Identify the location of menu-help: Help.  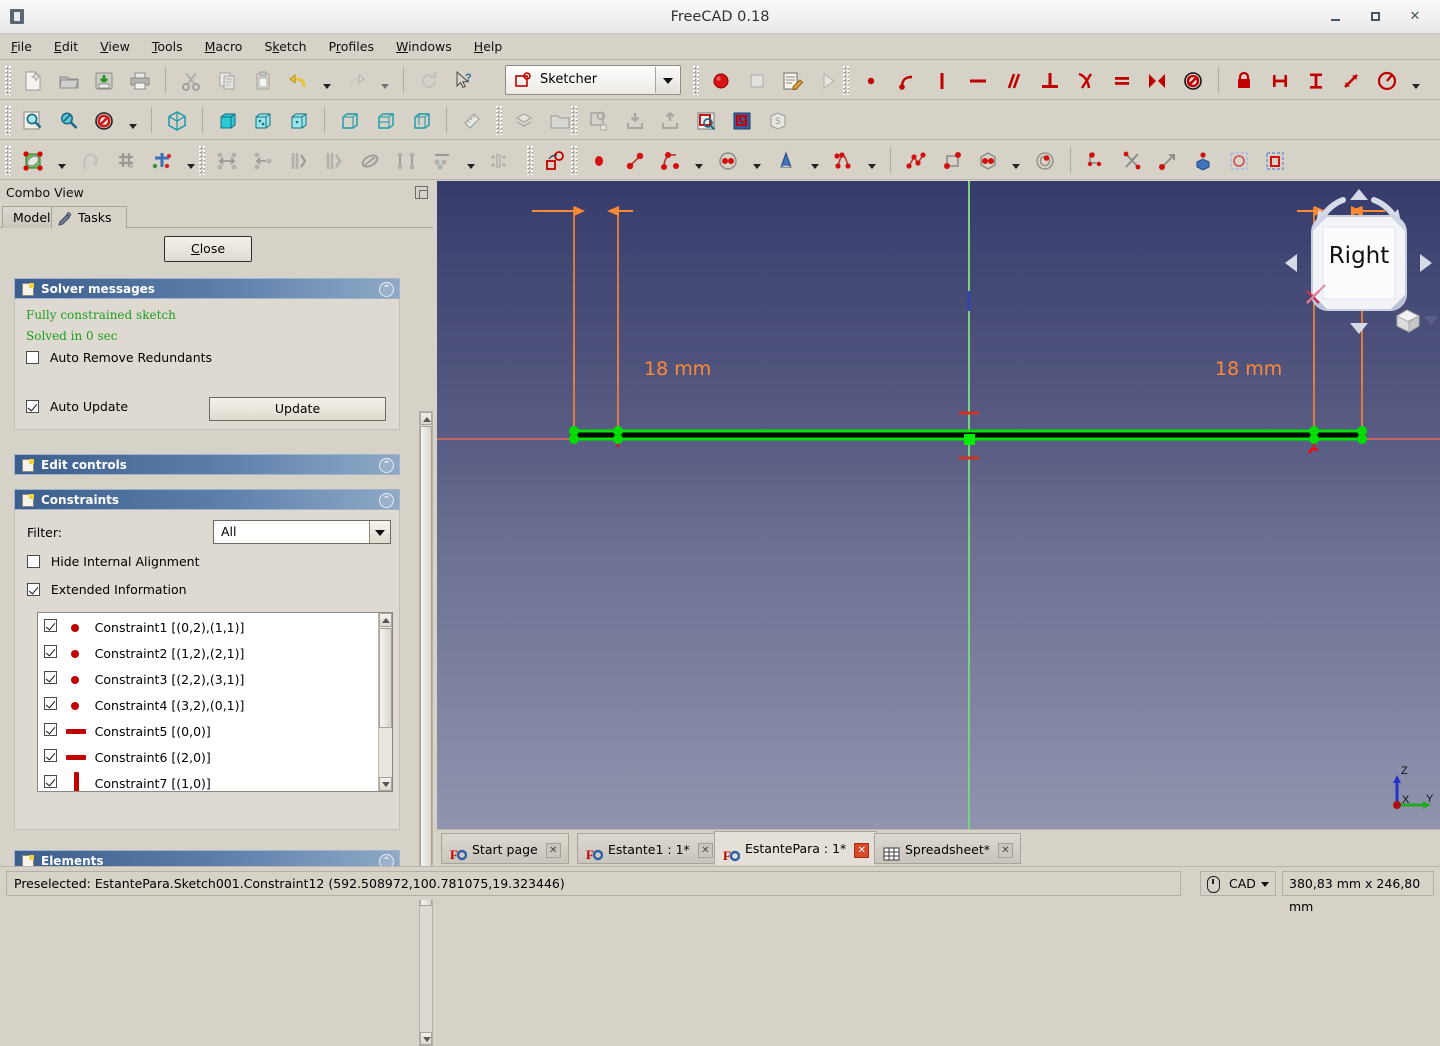
(488, 47).